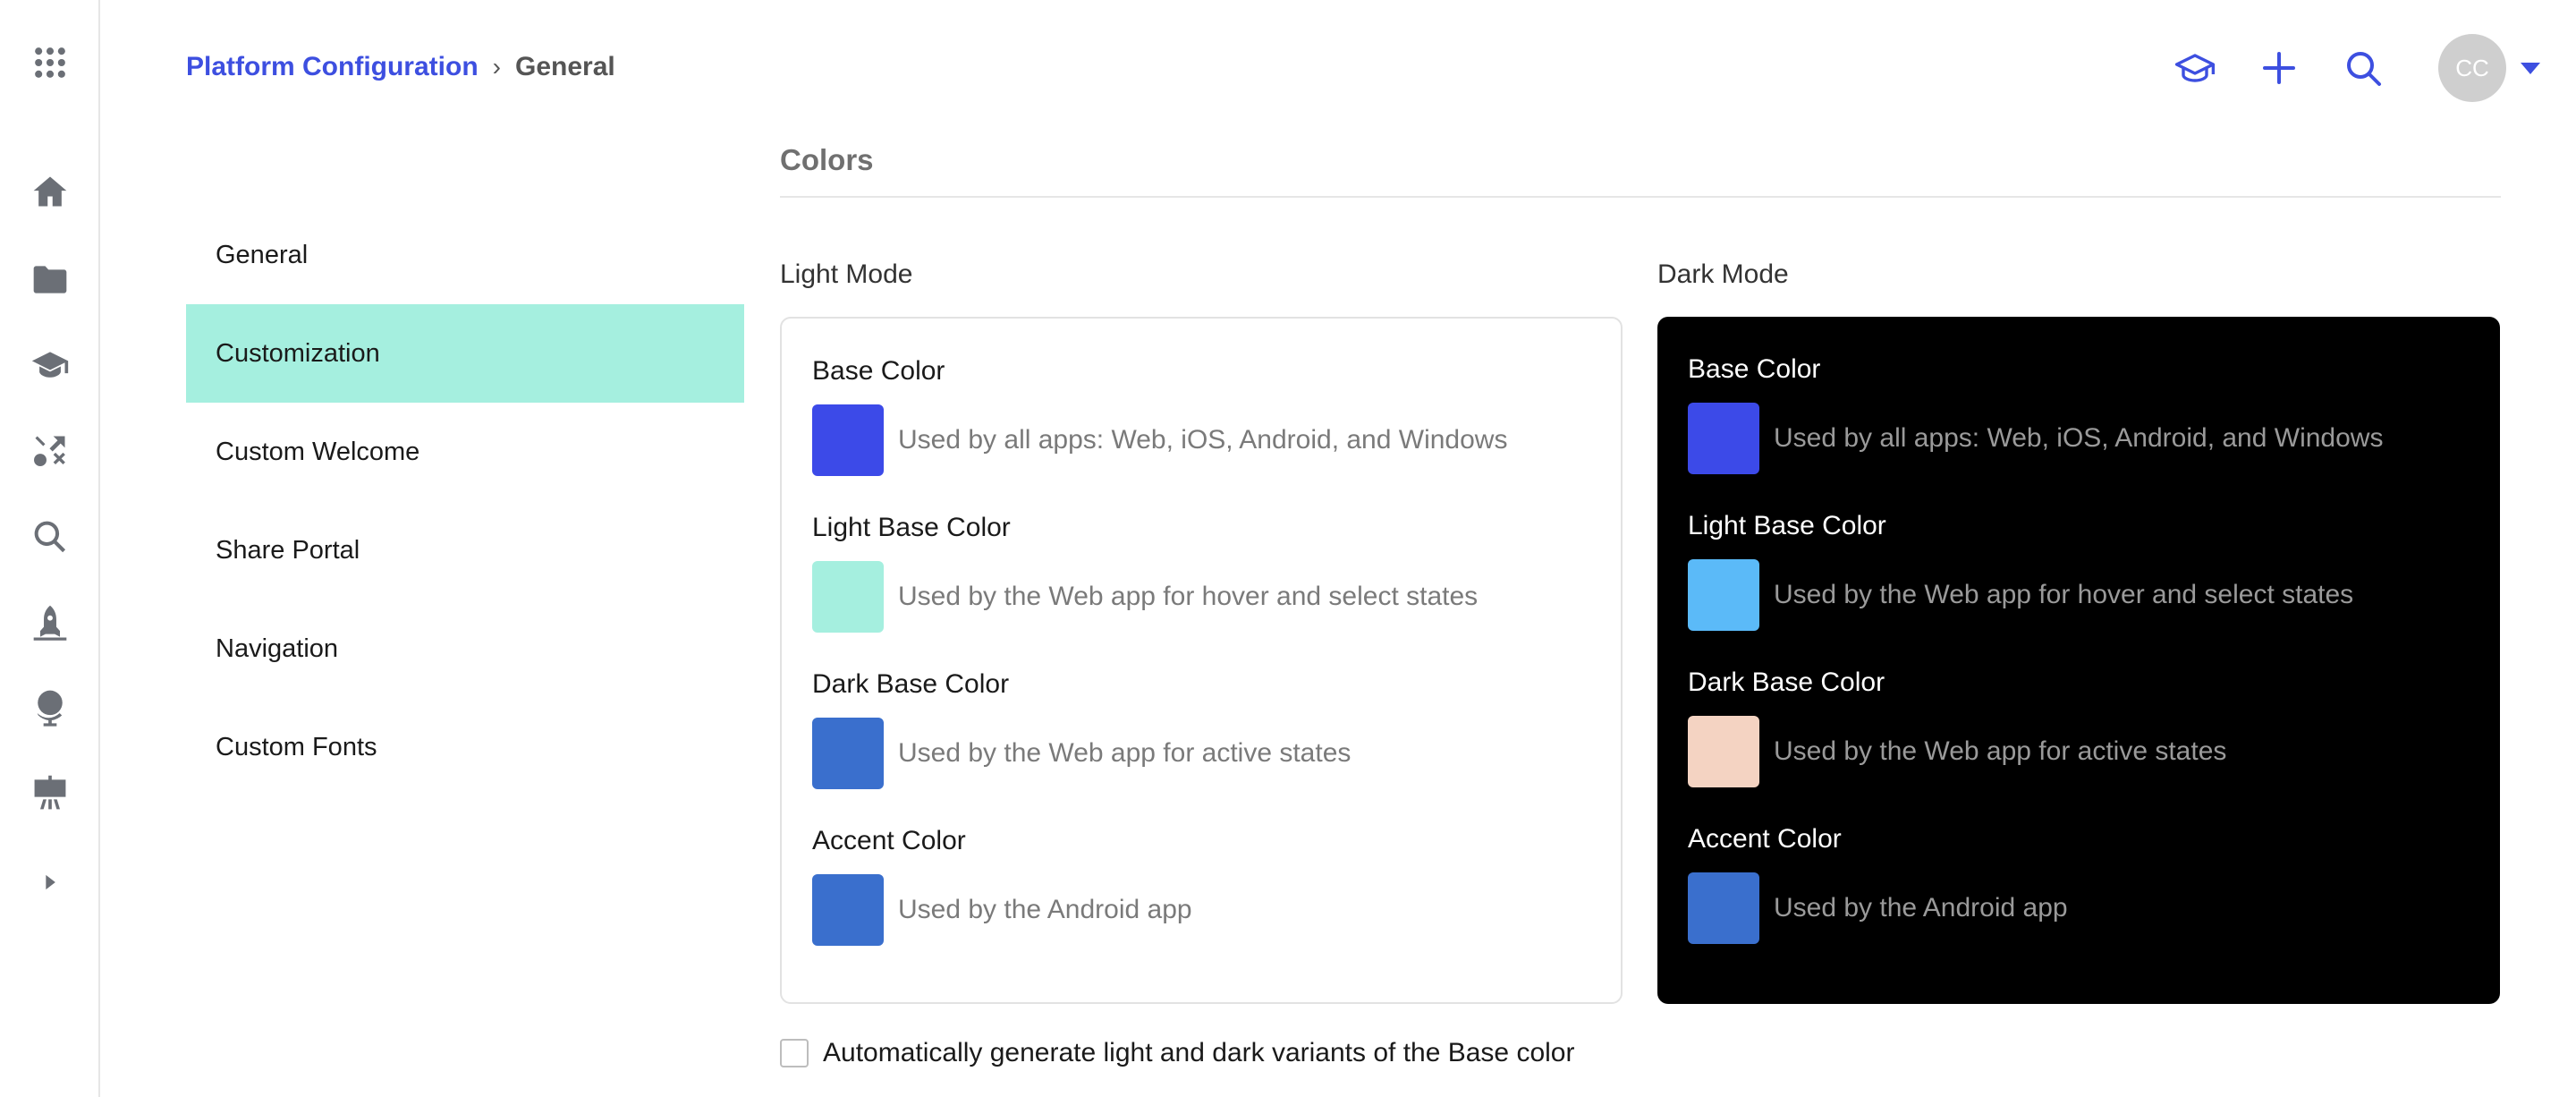  I want to click on dark-base-color-swatch, so click(1723, 438).